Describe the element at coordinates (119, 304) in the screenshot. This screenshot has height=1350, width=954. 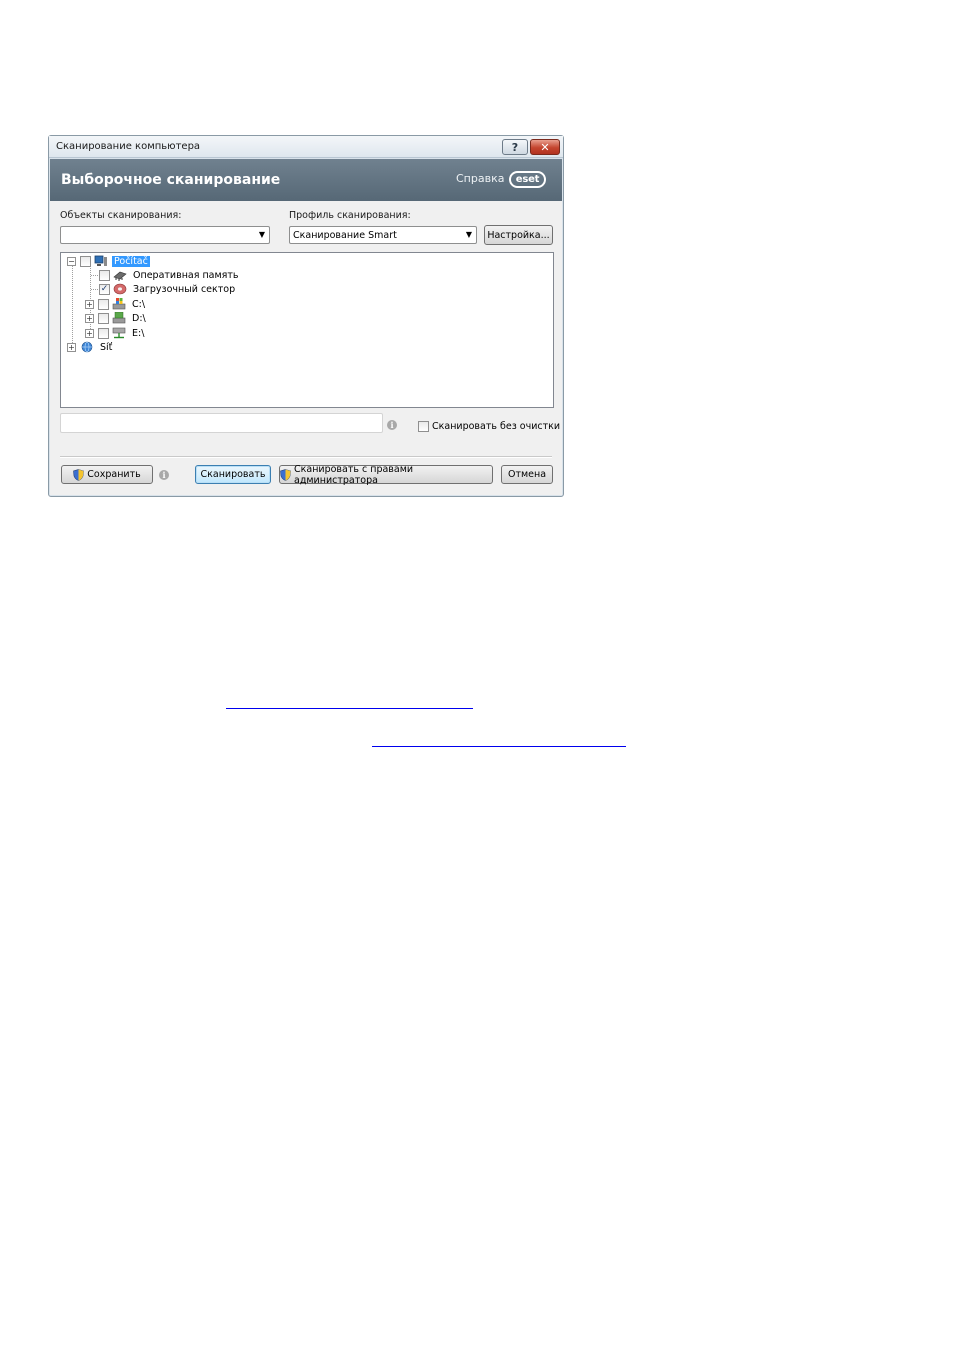
I see `system-drive-icon` at that location.